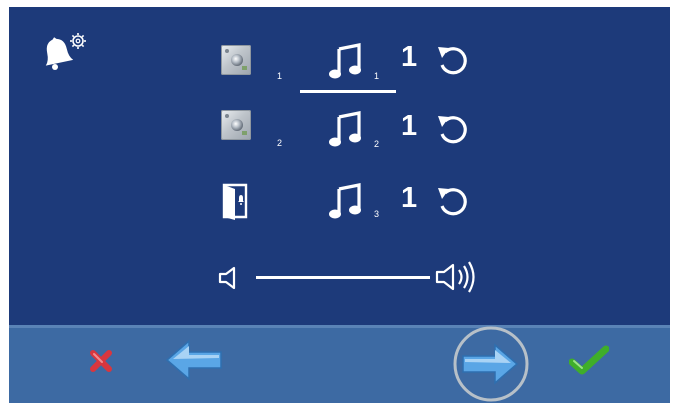 The width and height of the screenshot is (679, 409). What do you see at coordinates (65, 53) in the screenshot?
I see `bell-settings-icon` at bounding box center [65, 53].